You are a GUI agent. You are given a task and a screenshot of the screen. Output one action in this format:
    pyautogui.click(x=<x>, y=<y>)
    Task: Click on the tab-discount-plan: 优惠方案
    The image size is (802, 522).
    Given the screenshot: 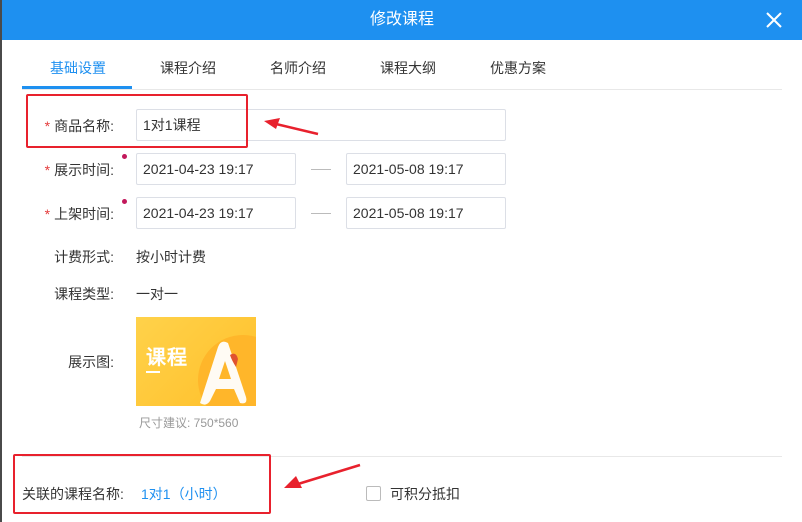 What is the action you would take?
    pyautogui.click(x=518, y=69)
    